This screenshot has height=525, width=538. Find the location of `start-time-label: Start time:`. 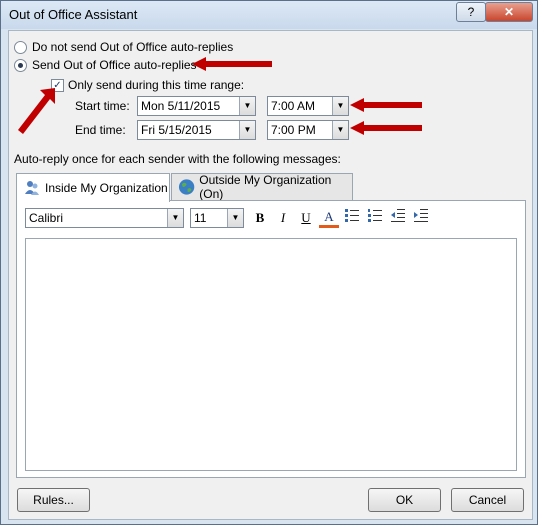

start-time-label: Start time: is located at coordinates (102, 106).